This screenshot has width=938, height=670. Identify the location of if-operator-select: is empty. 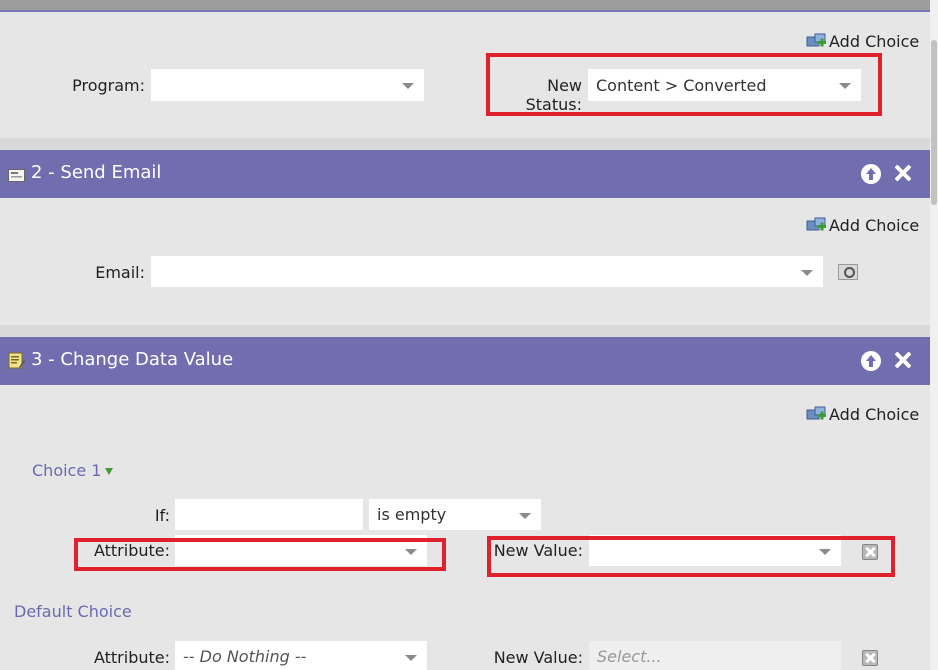
(455, 514).